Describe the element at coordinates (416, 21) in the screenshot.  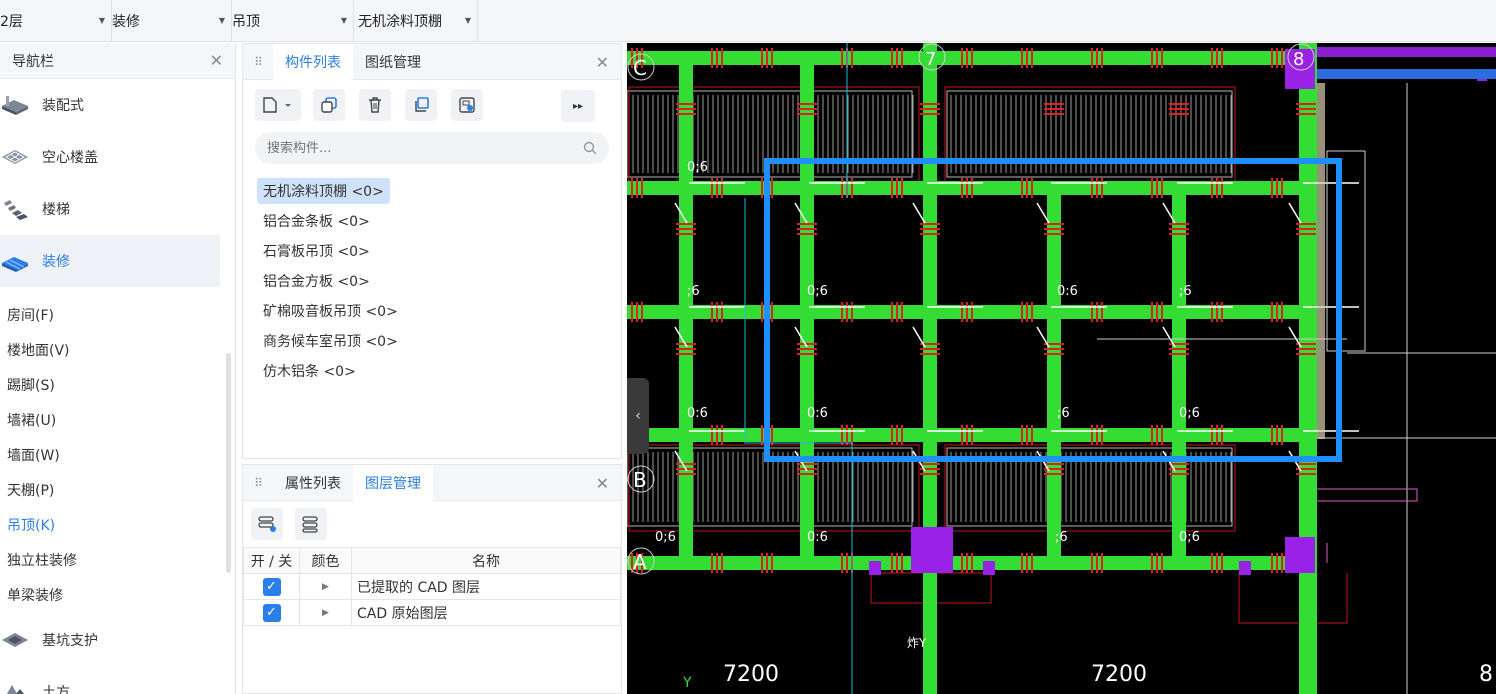
I see `component-dropdown: 无机涂料顶棚 ▼` at that location.